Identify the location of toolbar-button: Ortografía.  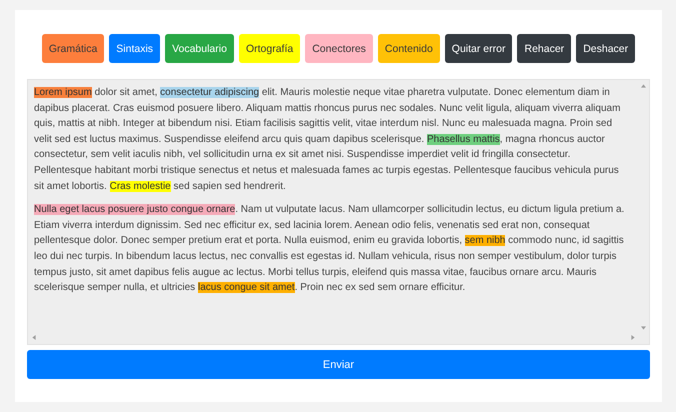
(269, 48).